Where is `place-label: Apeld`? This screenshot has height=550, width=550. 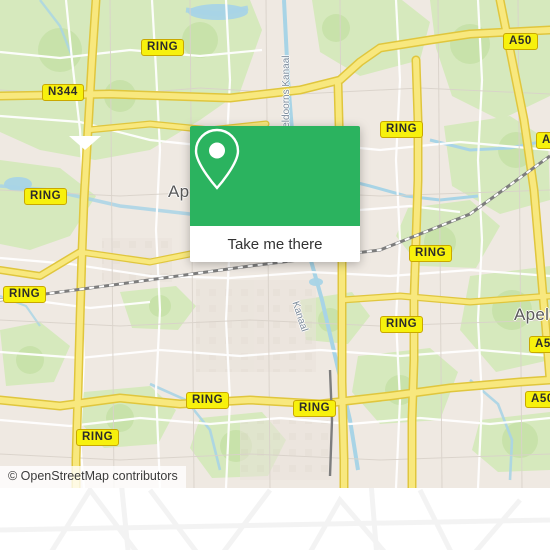
place-label: Apeld is located at coordinates (532, 314).